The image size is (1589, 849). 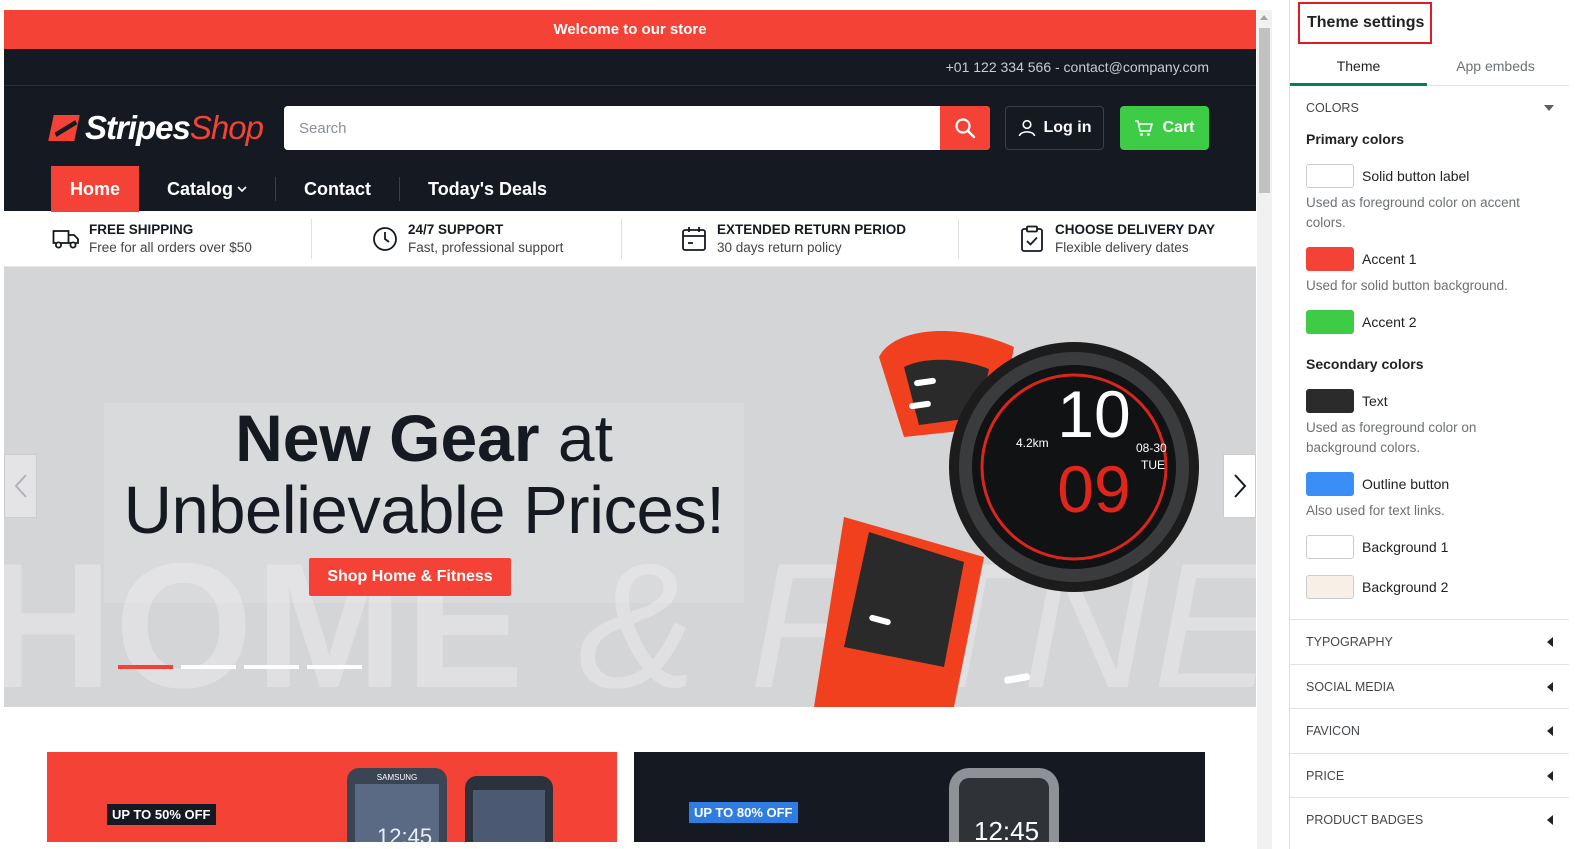 What do you see at coordinates (1093, 414) in the screenshot?
I see `watch-hours: 10` at bounding box center [1093, 414].